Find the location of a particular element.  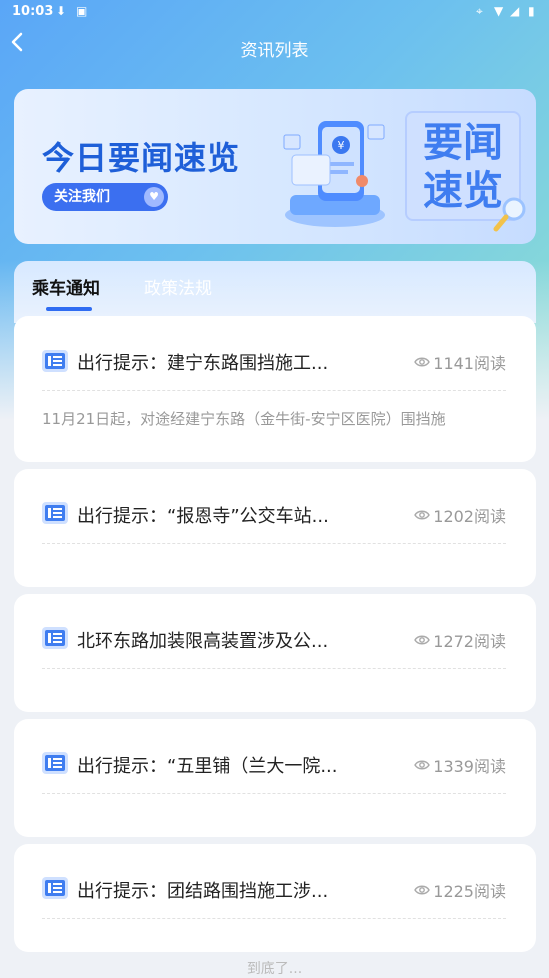

tab-policy-regulations: 政策法规 is located at coordinates (178, 286).